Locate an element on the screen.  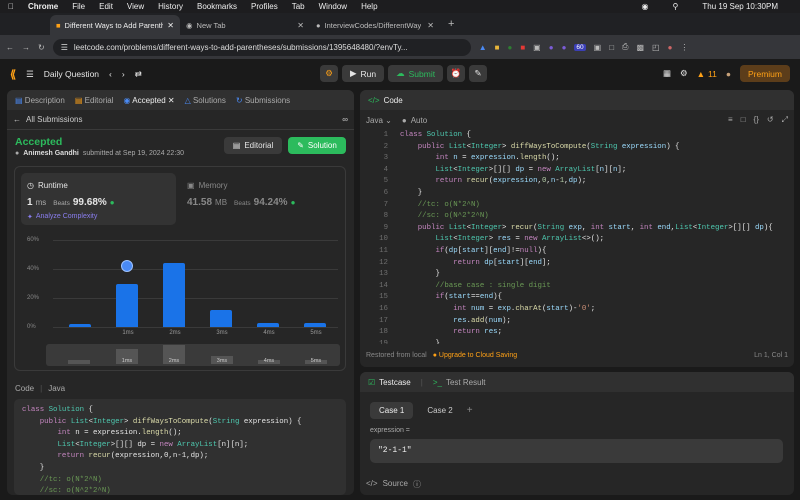
problem-list-icon: ☰ is located at coordinates (30, 74).